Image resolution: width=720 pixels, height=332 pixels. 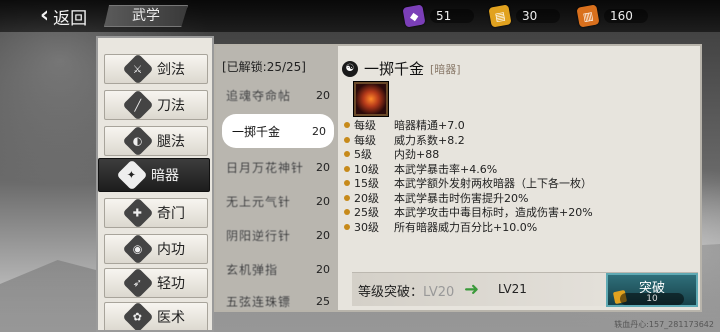 I want to click on category-inner-power: ◉ 内功, so click(x=156, y=249).